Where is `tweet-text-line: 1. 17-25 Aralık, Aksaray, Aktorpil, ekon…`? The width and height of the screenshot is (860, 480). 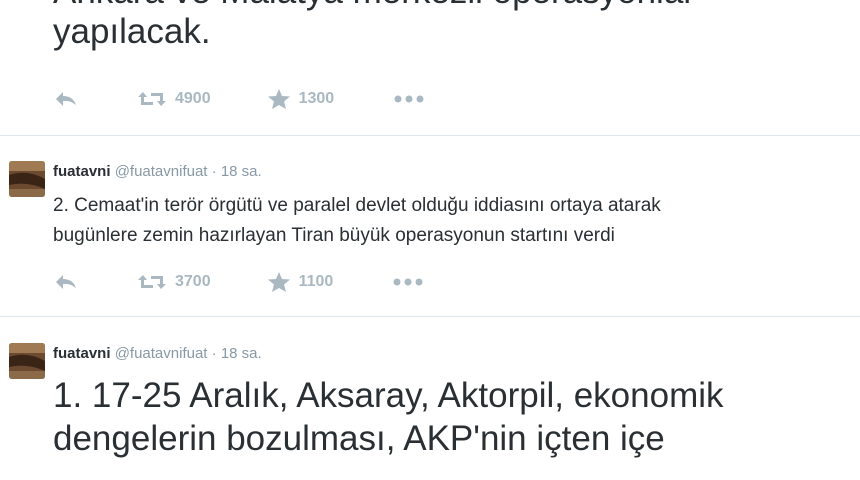 tweet-text-line: 1. 17-25 Aralık, Aksaray, Aktorpil, ekon… is located at coordinates (388, 395).